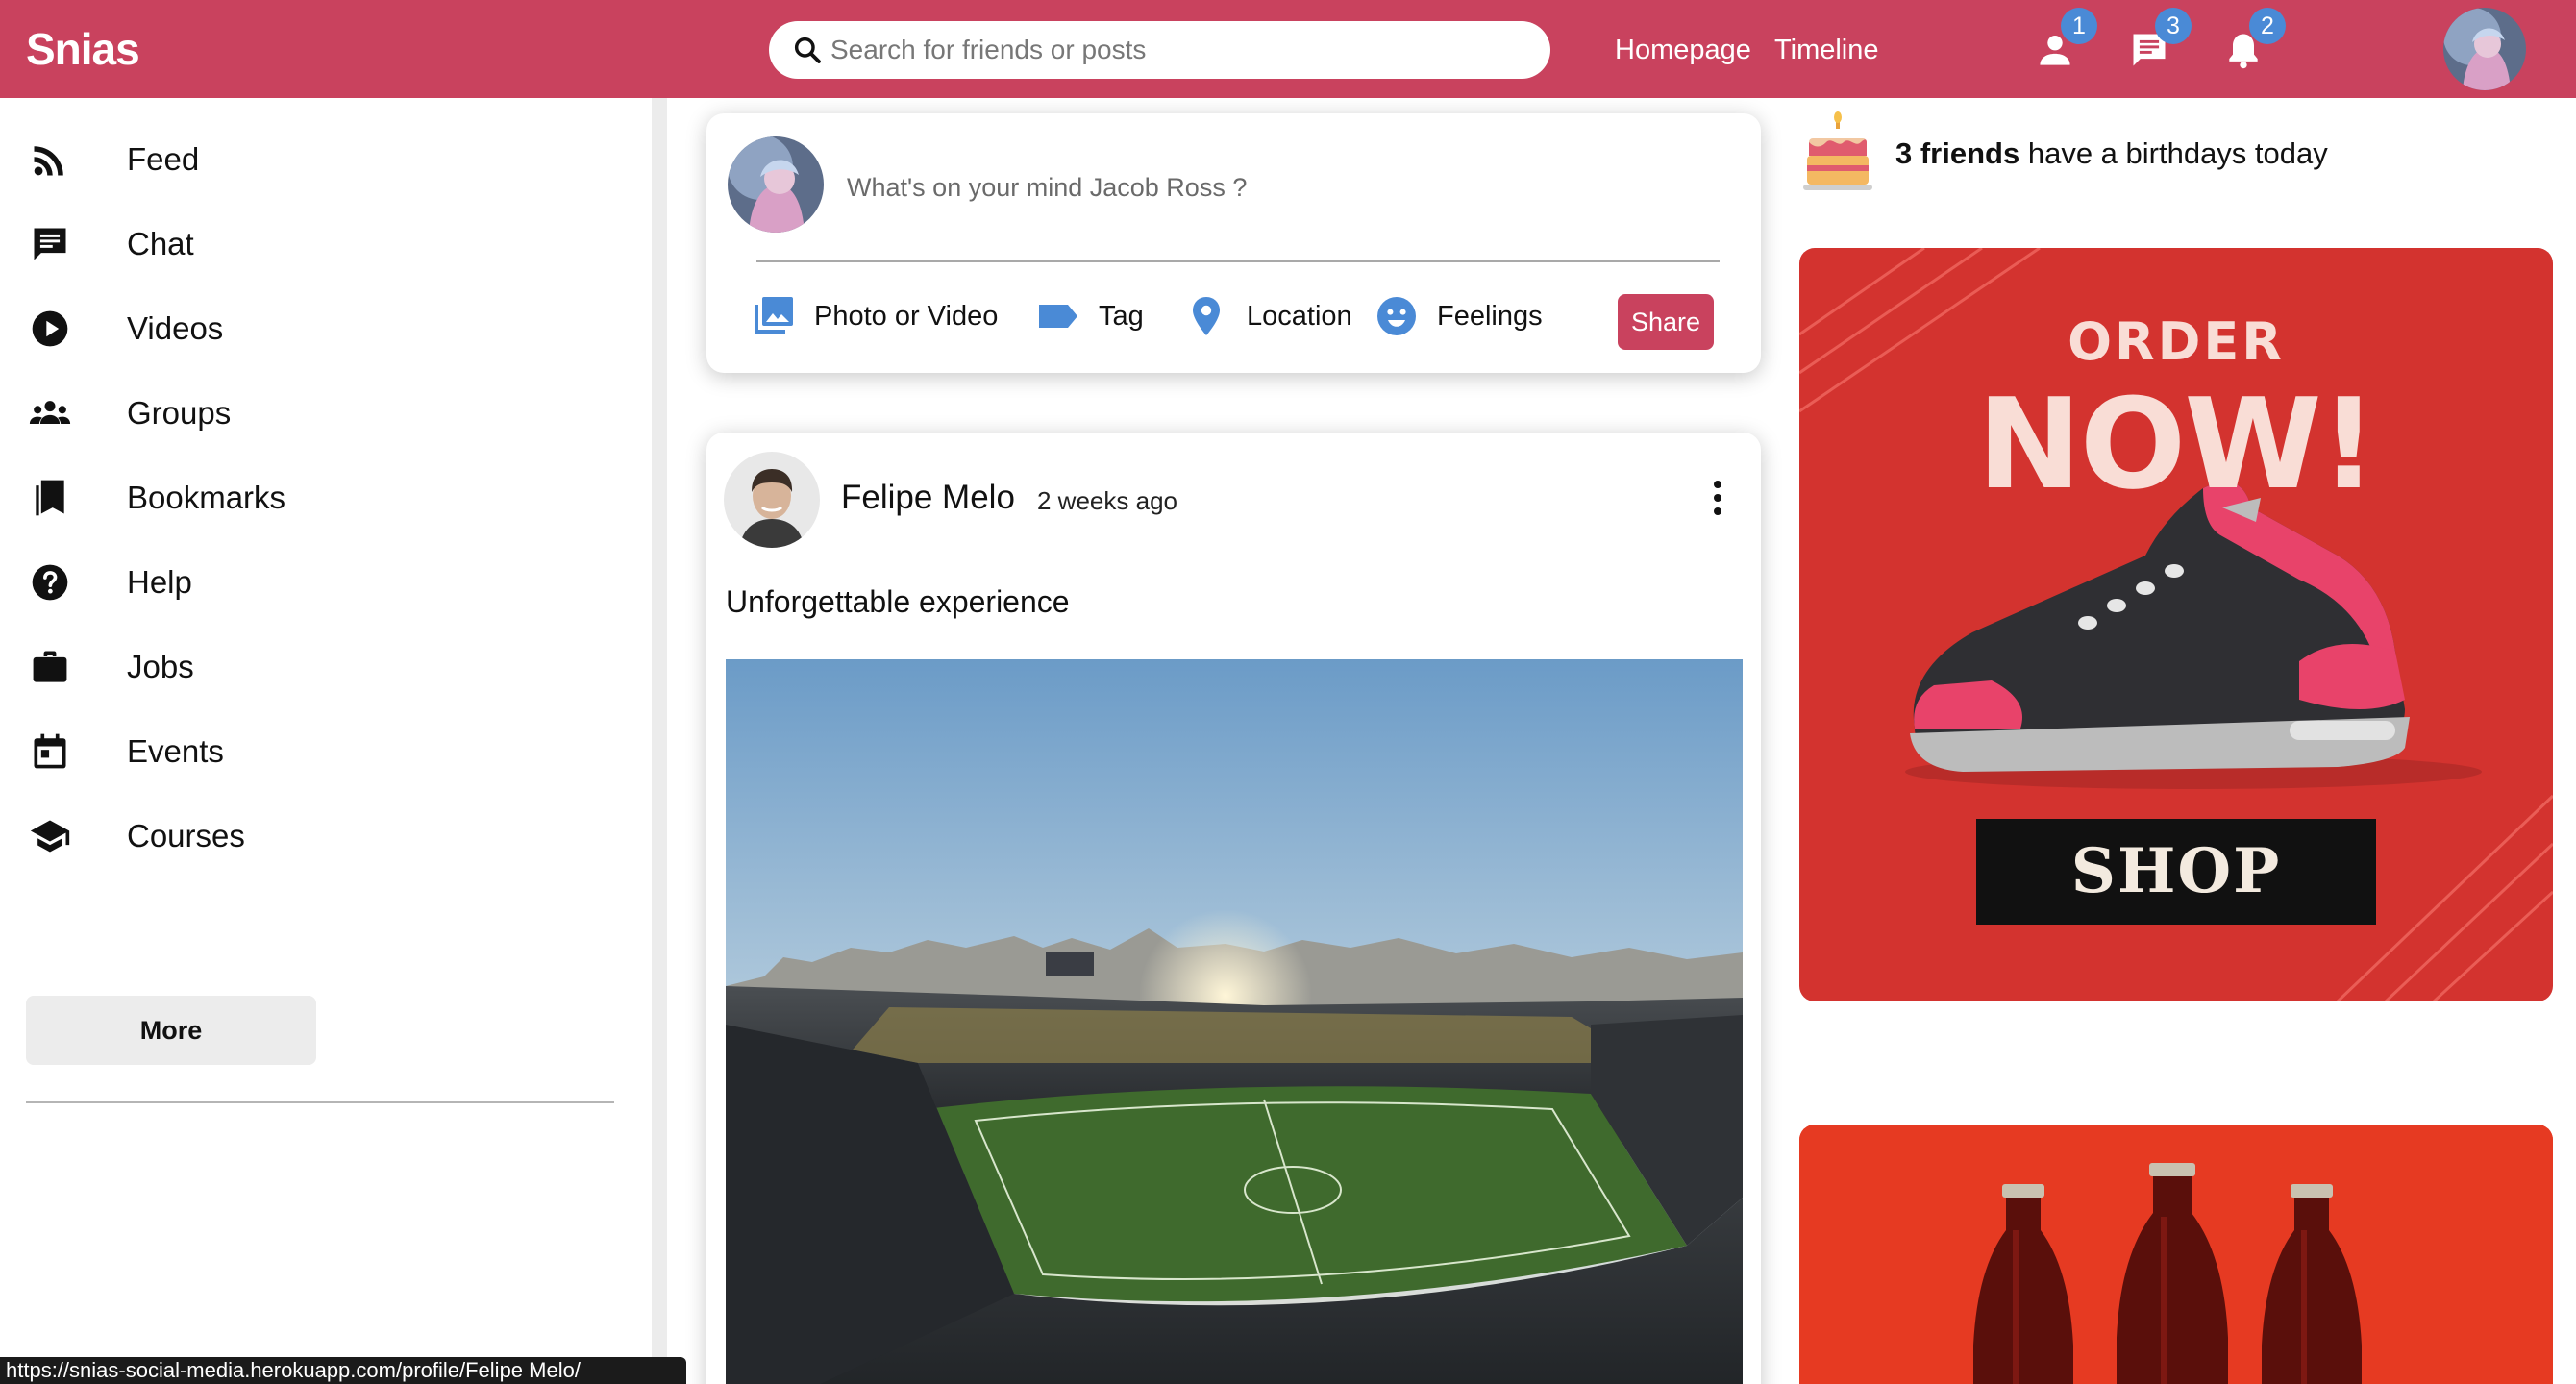  What do you see at coordinates (50, 329) in the screenshot?
I see `play-circle-icon` at bounding box center [50, 329].